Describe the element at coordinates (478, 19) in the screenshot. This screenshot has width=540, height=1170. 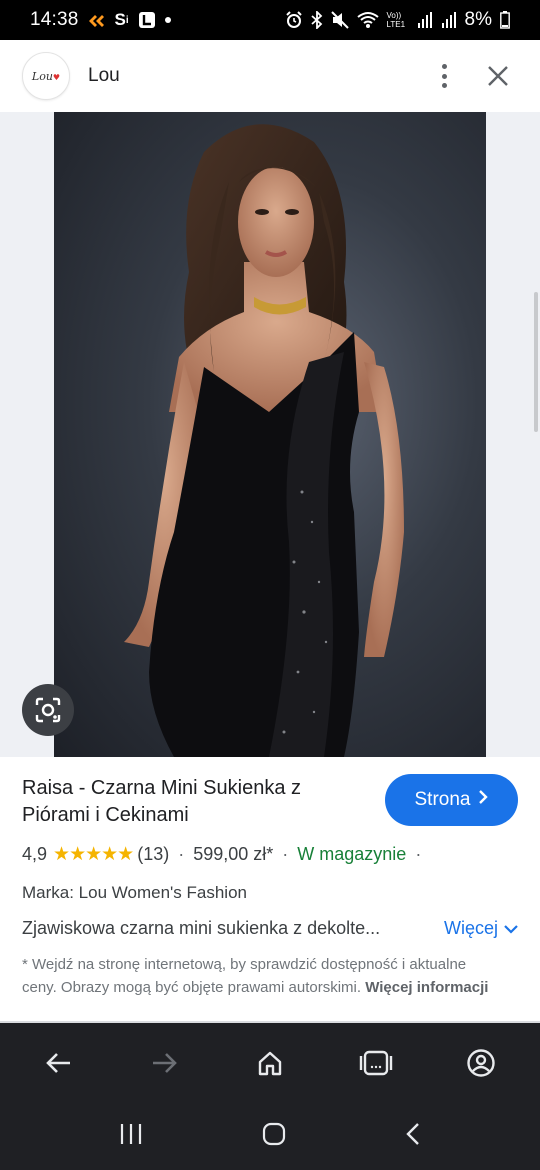
I see `battery-percent: 8%` at that location.